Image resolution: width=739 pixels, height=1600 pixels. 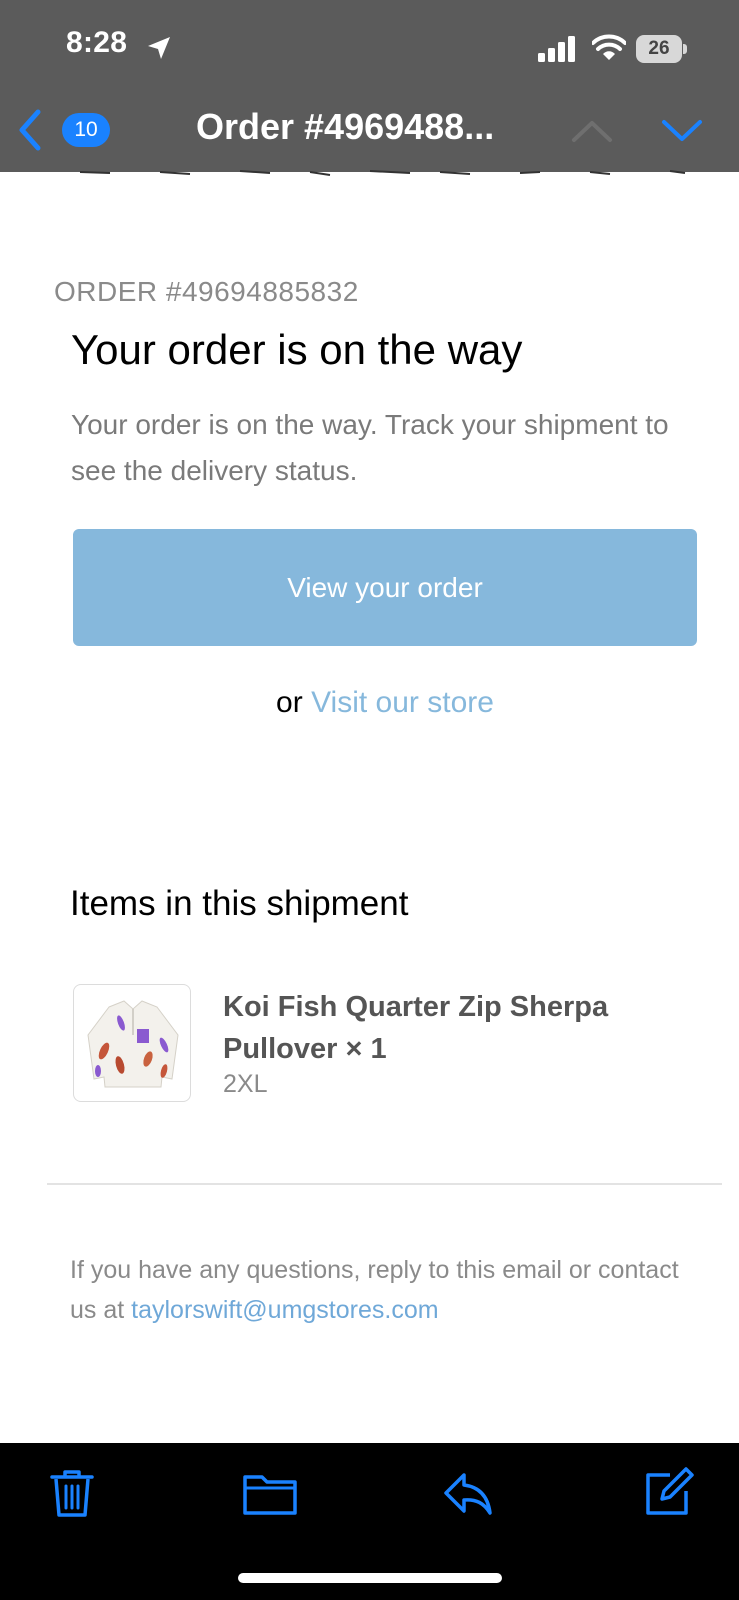 I want to click on reply-icon, so click(x=468, y=1493).